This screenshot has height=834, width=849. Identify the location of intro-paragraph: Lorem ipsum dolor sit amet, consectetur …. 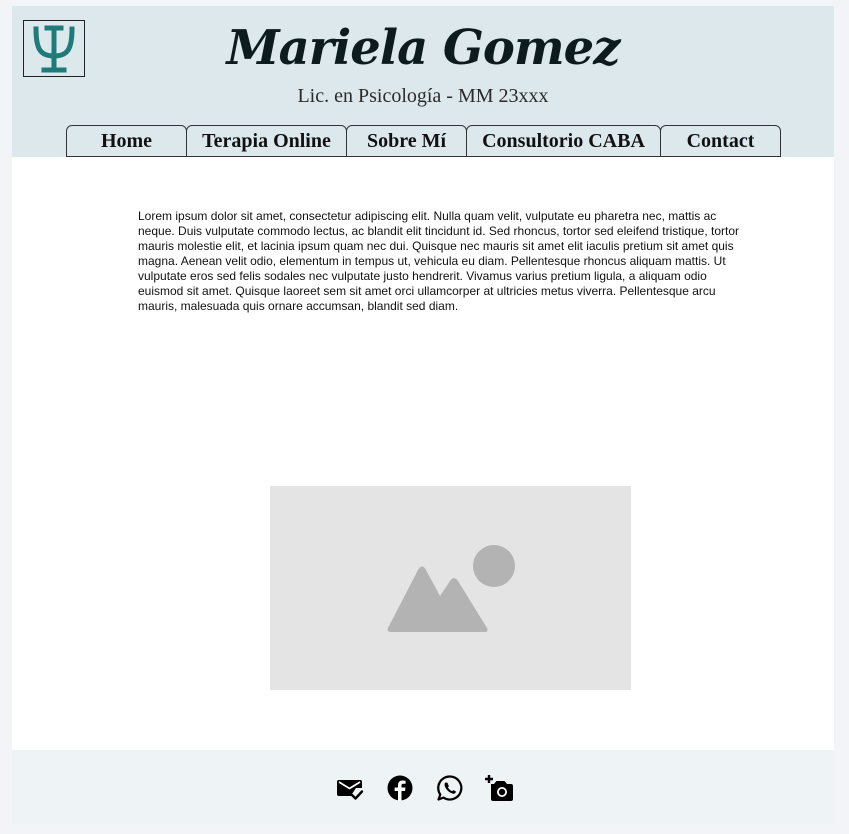
(438, 261).